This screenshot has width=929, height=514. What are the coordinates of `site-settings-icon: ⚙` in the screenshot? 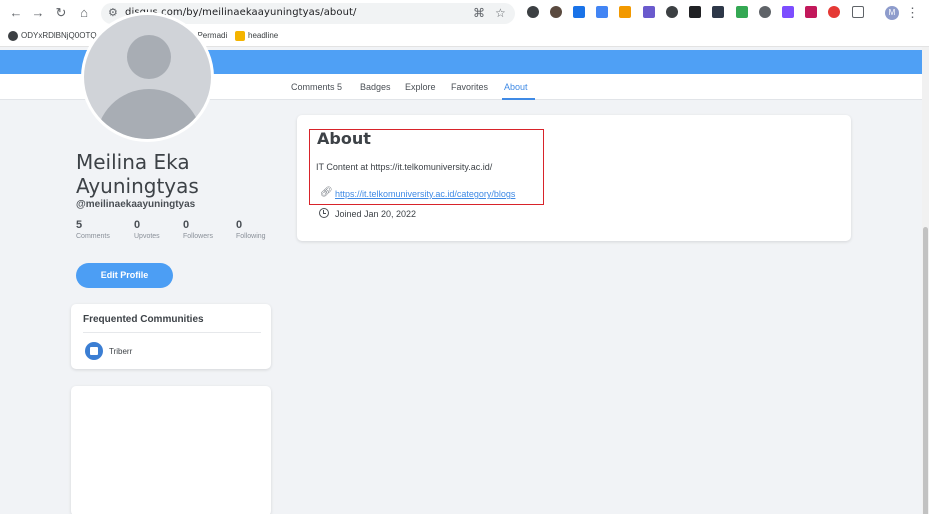 It's located at (113, 12).